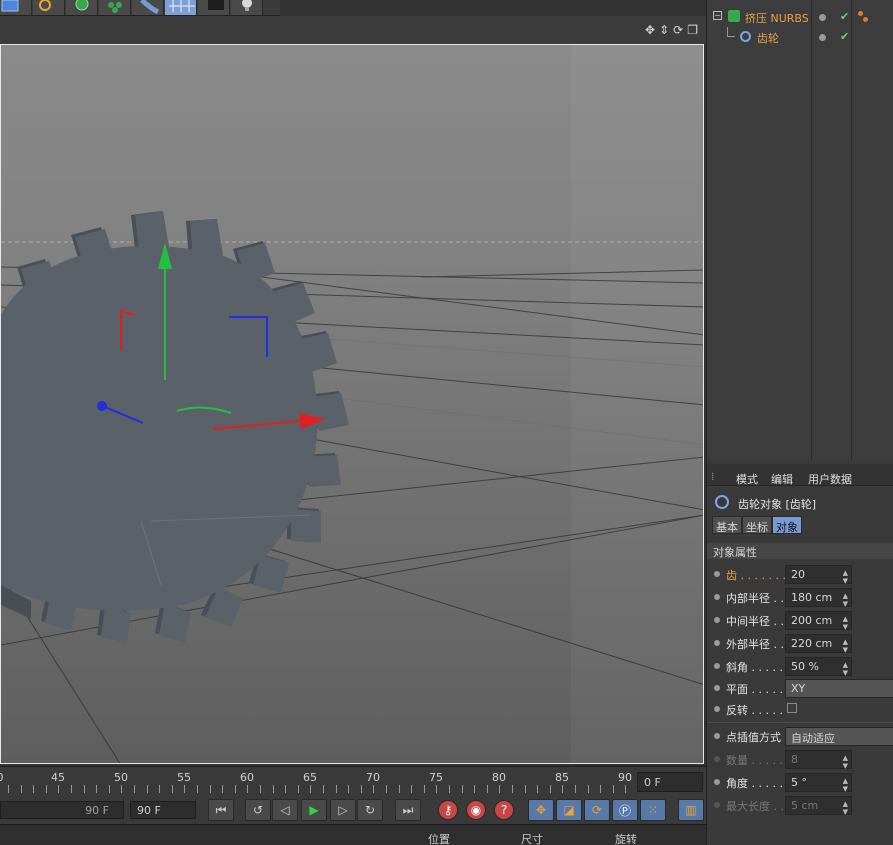 Image resolution: width=893 pixels, height=845 pixels. I want to click on prop-label: 平面 . . . . ., so click(754, 689).